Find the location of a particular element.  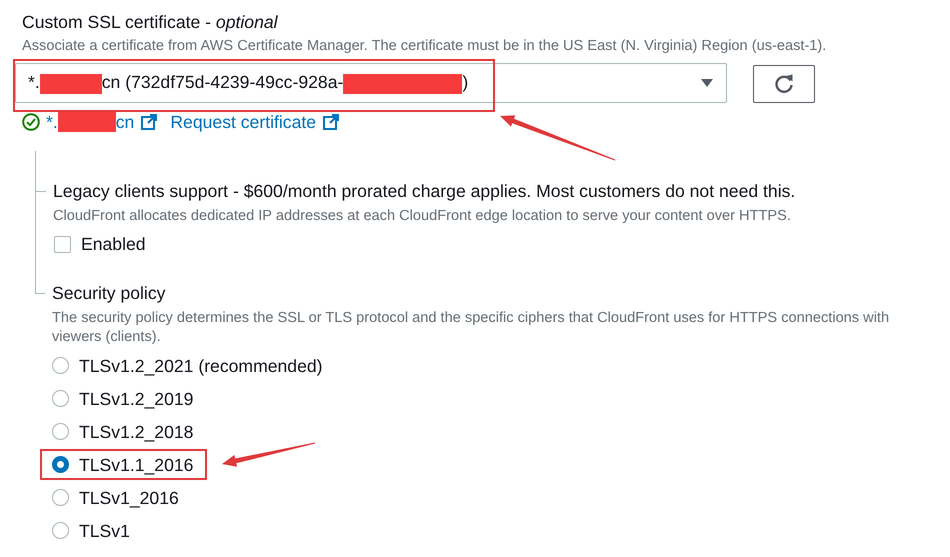

radio-label: TLSv1.1_2016 is located at coordinates (136, 464).